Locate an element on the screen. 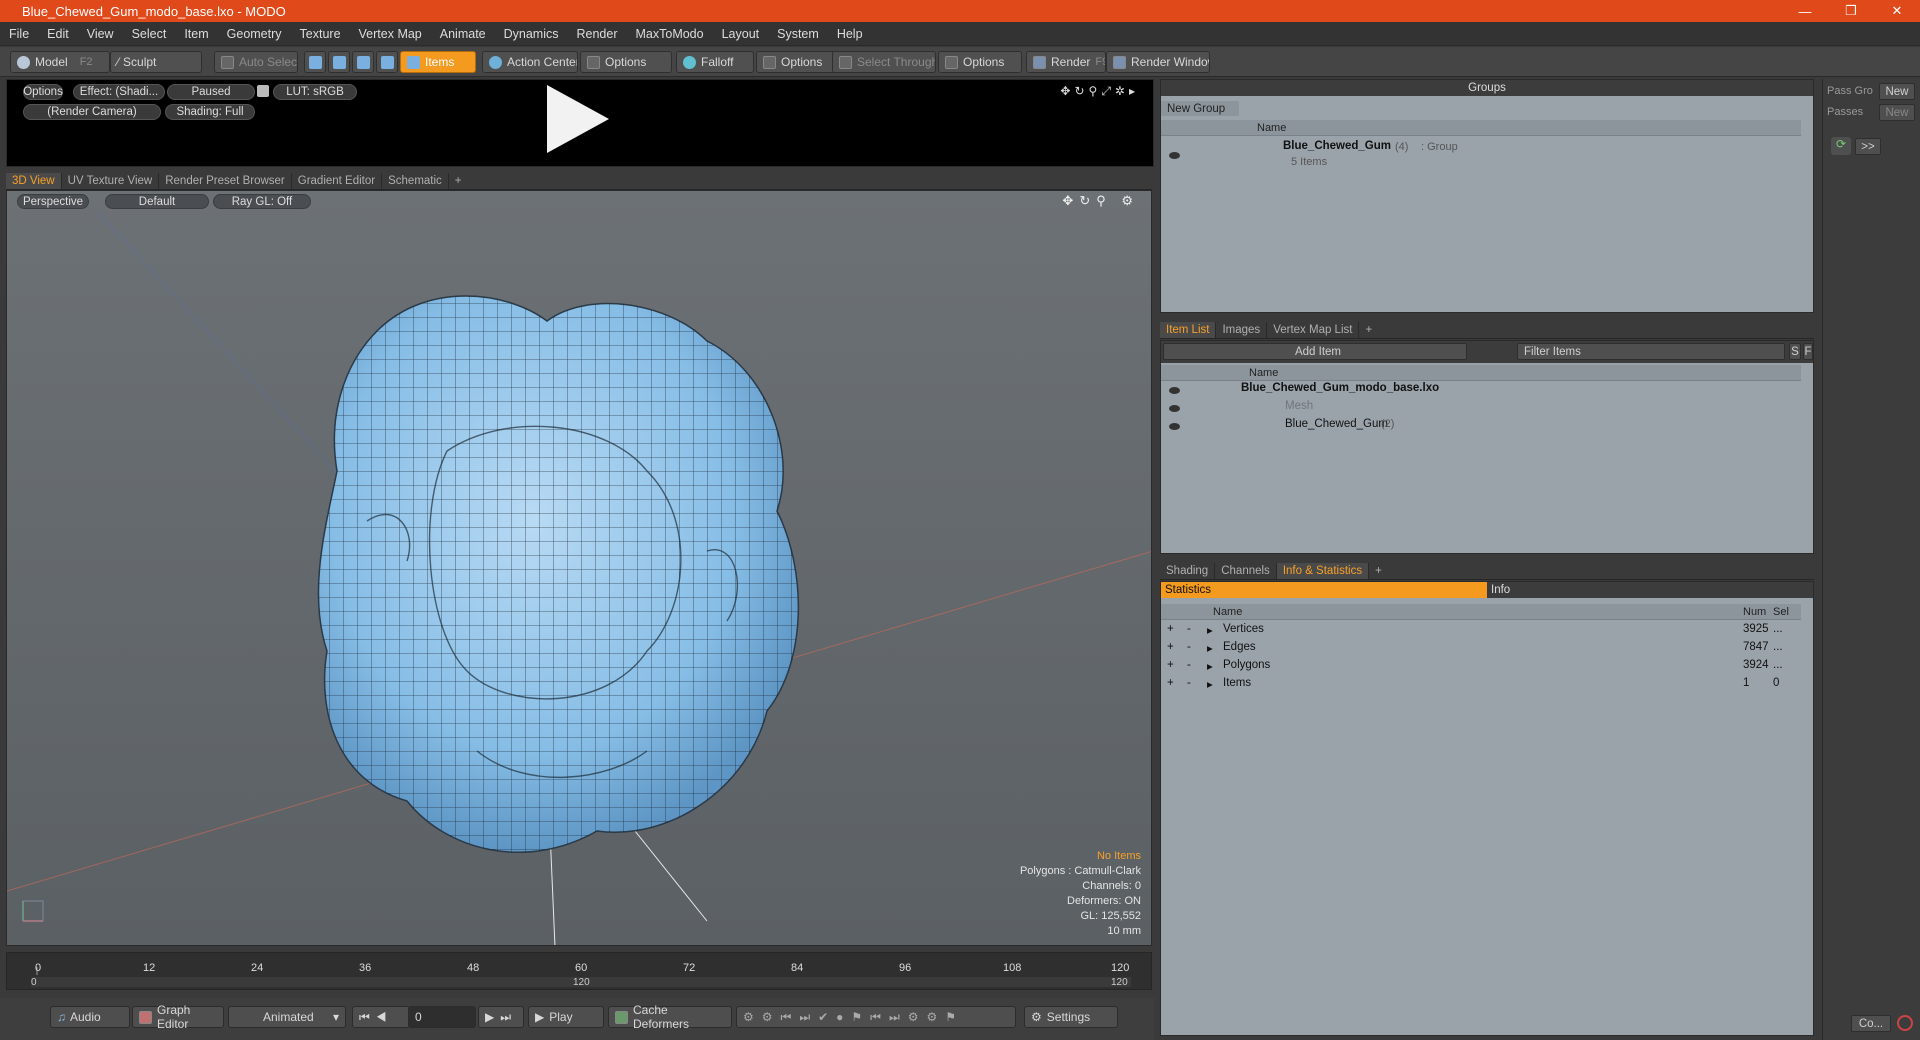  menu-animate: Animate is located at coordinates (463, 34).